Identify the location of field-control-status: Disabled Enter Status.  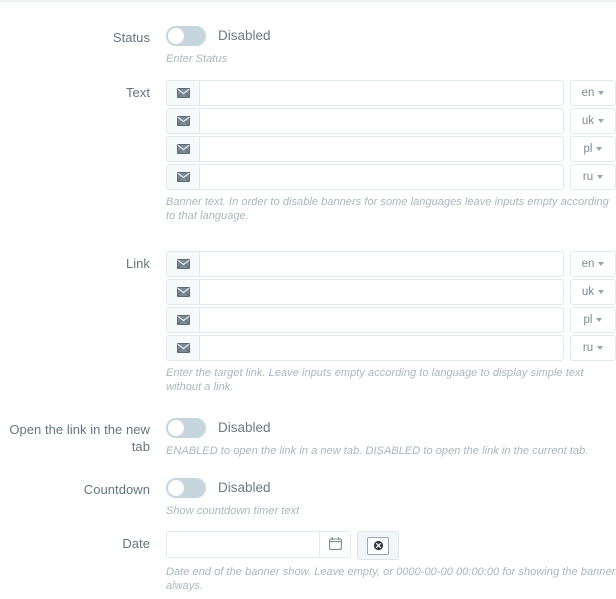
(383, 45).